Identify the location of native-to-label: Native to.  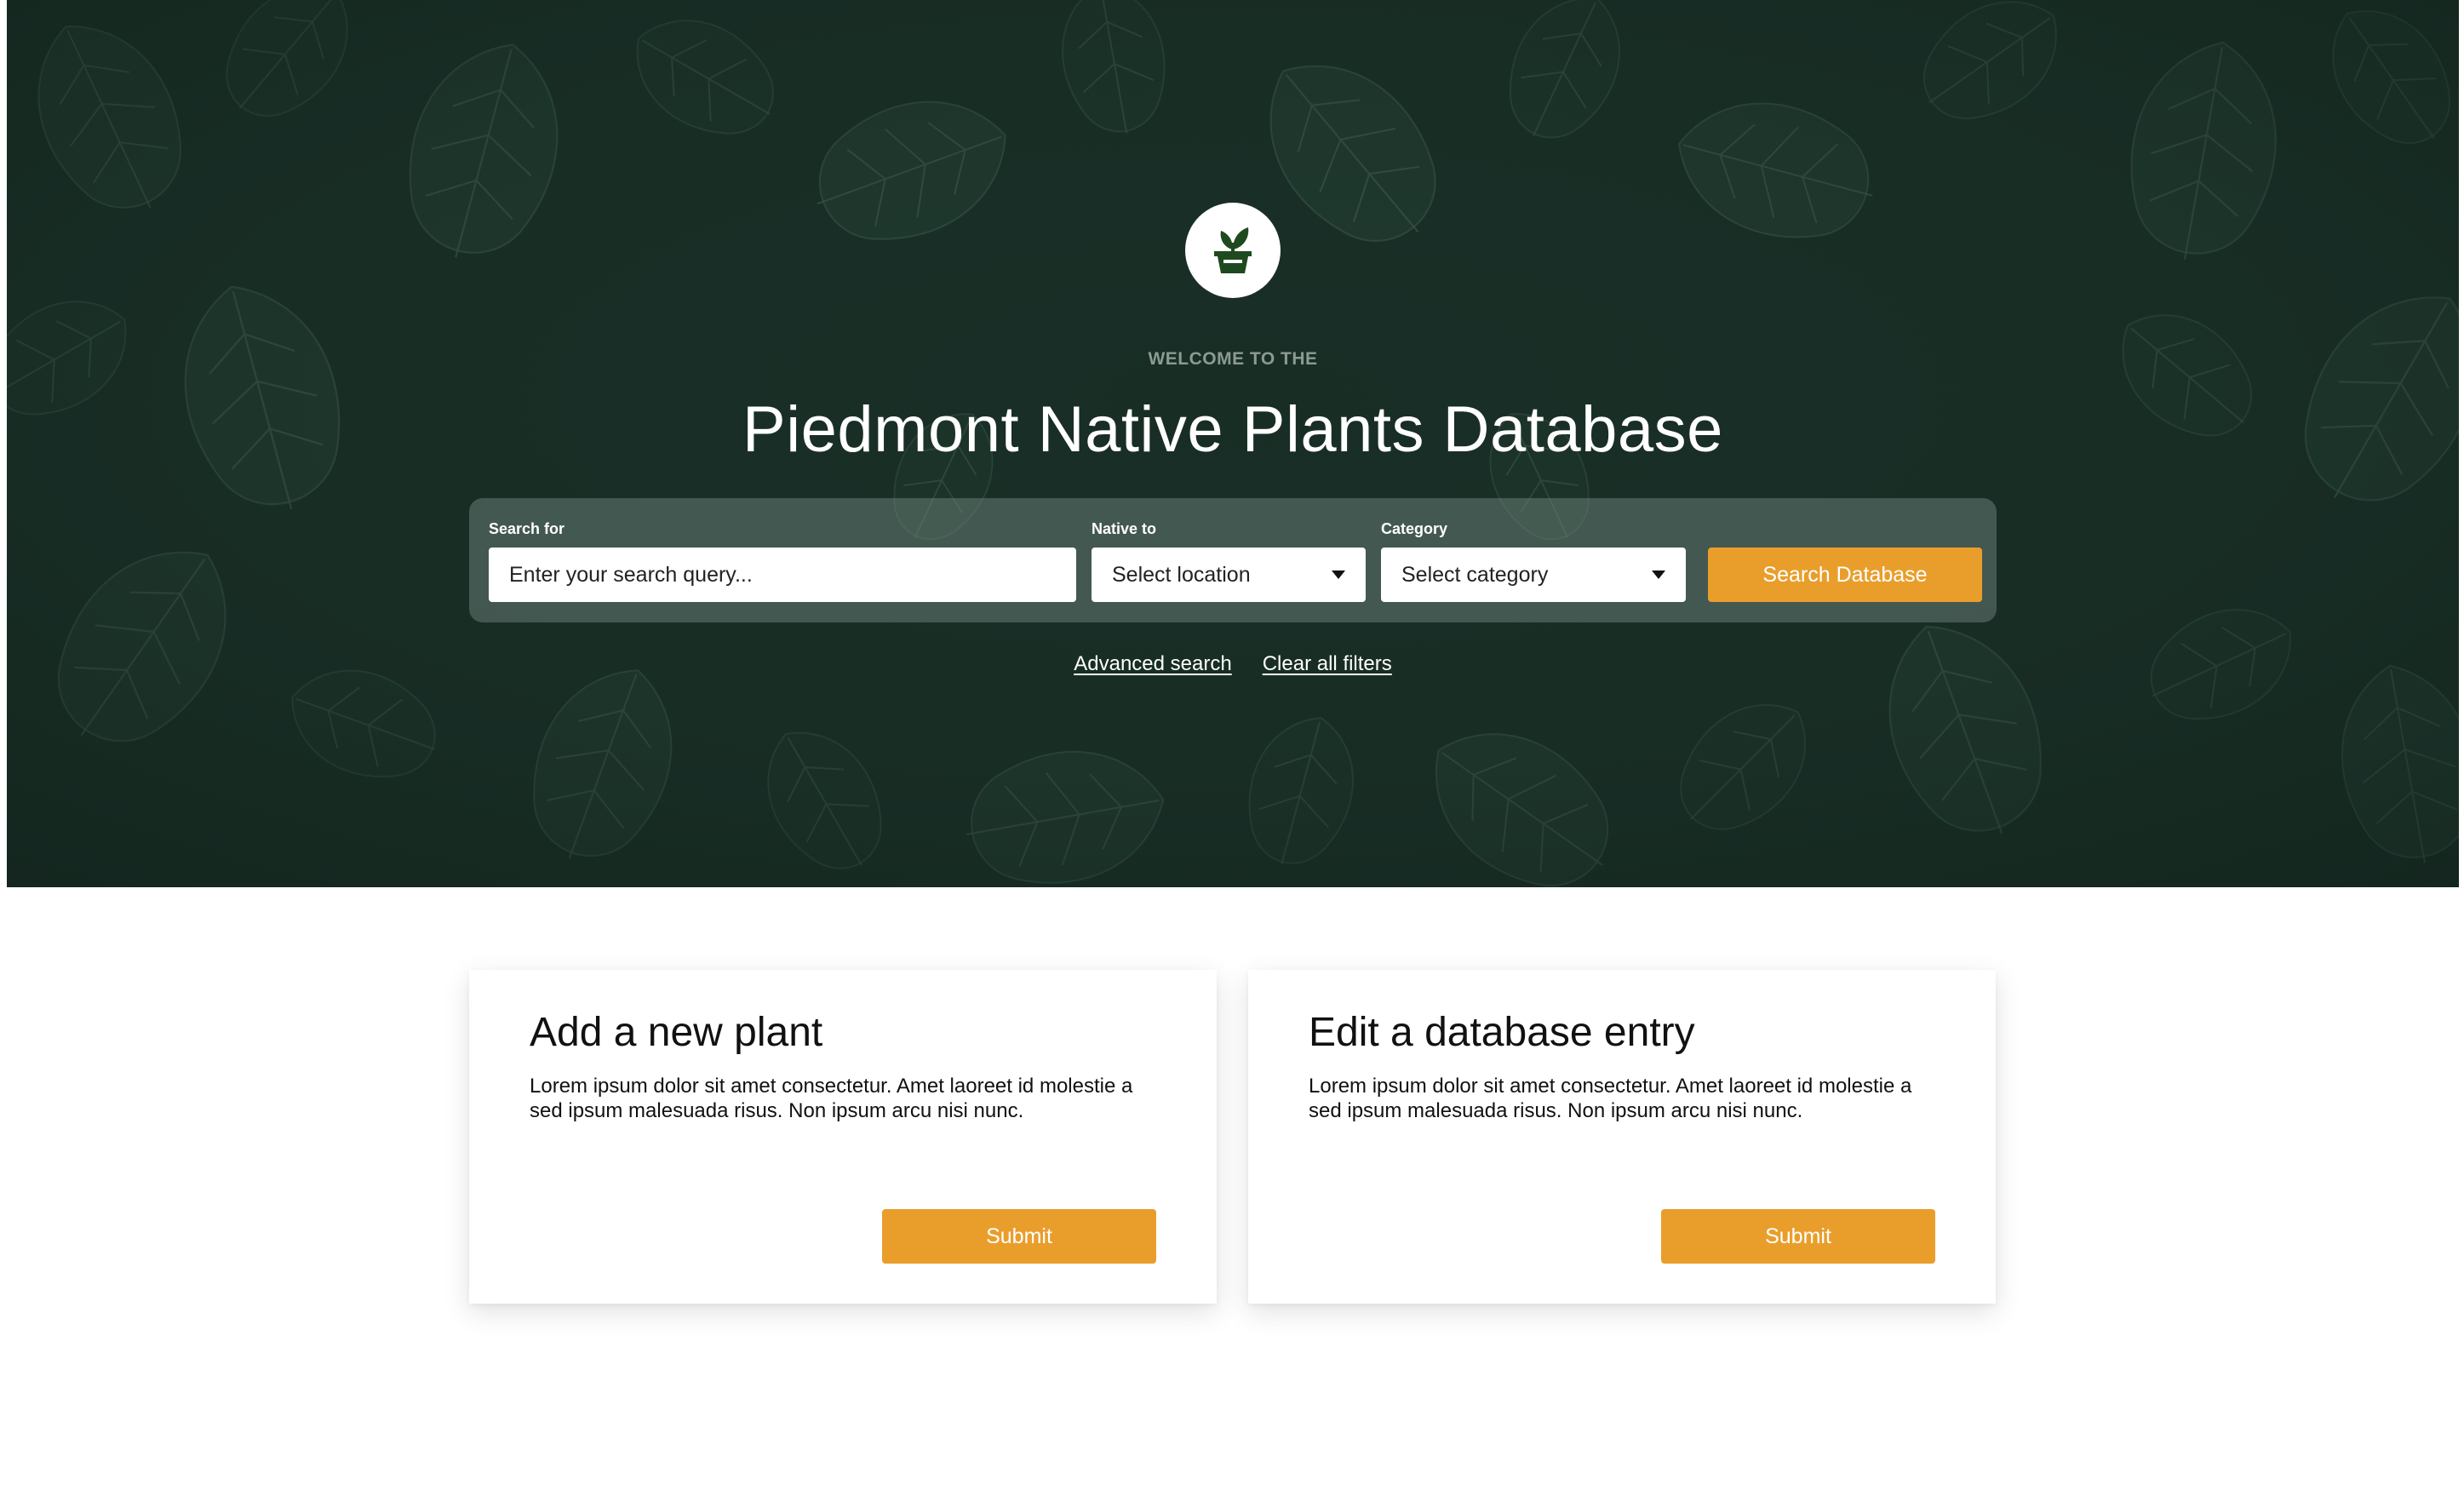
(1124, 528).